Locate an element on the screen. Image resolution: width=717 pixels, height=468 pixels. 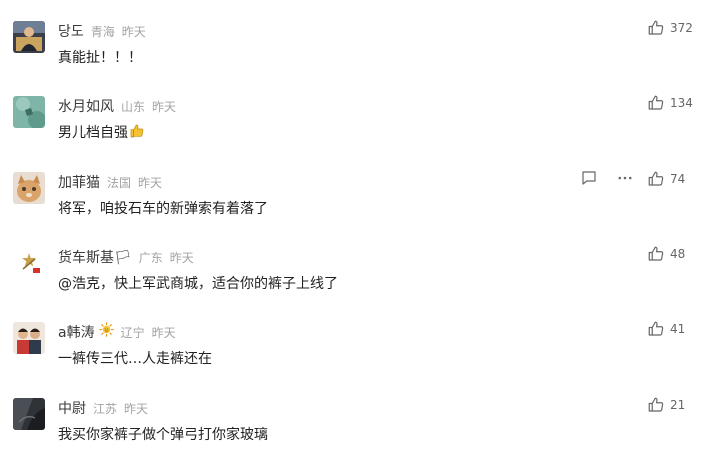
like-button: 372 is located at coordinates (670, 28).